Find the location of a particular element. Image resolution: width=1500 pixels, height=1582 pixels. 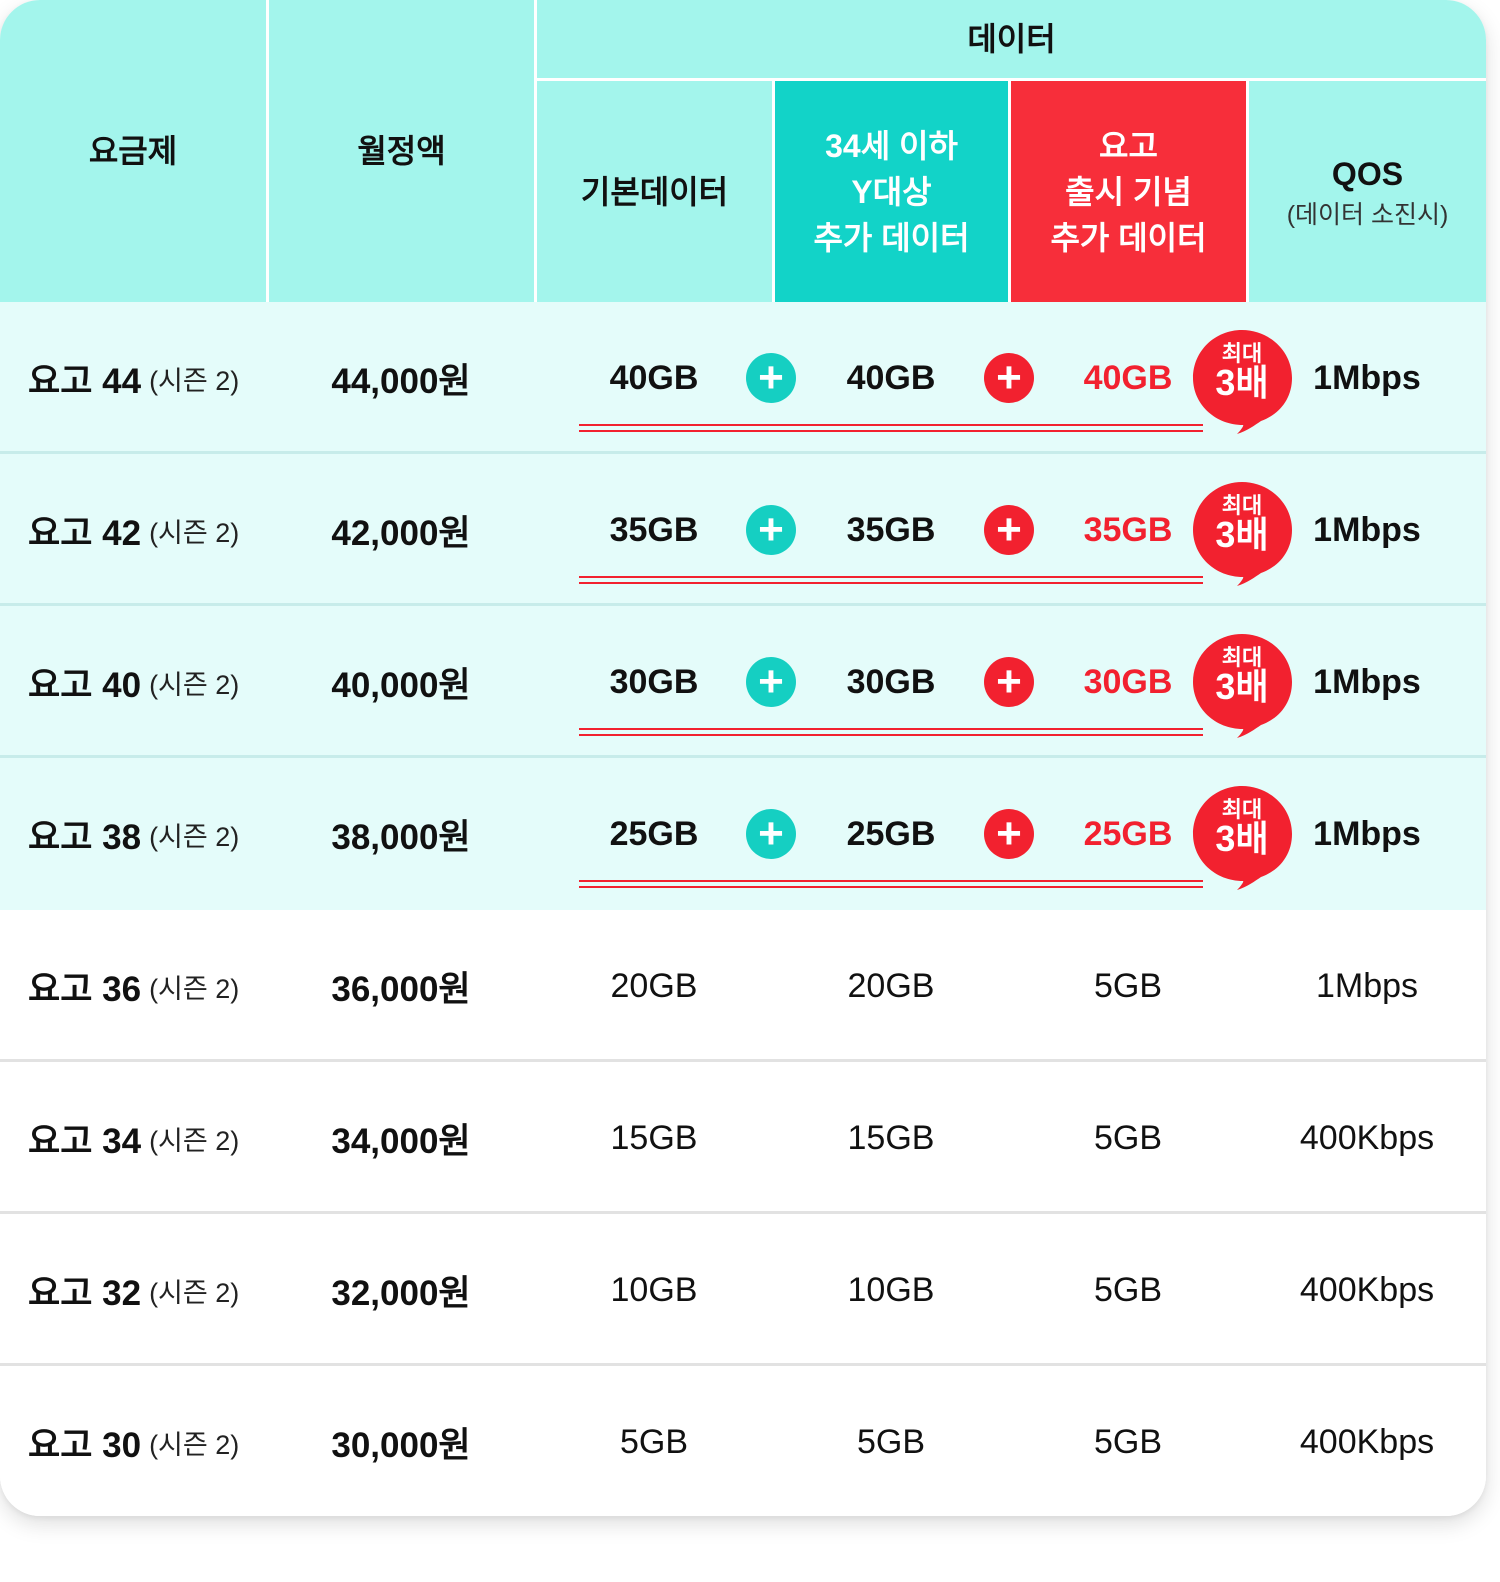

header-y-bonus-line: 추가 데이터 is located at coordinates (891, 237).